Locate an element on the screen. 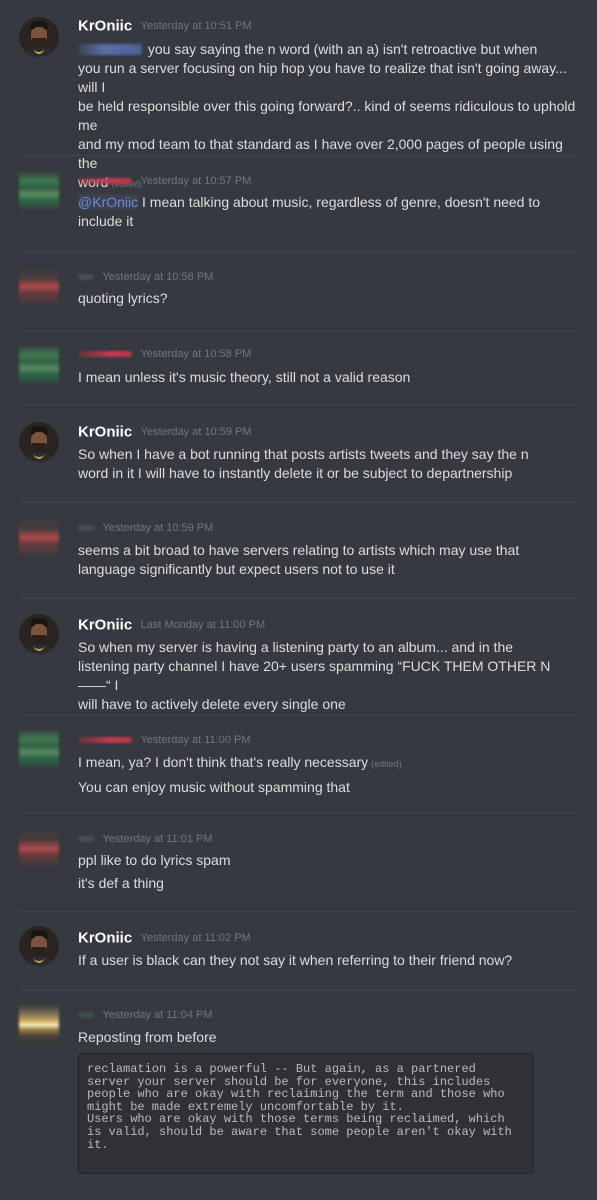 Image resolution: width=597 pixels, height=1200 pixels. timestamp: Yesterday at 11:00 PM is located at coordinates (195, 740).